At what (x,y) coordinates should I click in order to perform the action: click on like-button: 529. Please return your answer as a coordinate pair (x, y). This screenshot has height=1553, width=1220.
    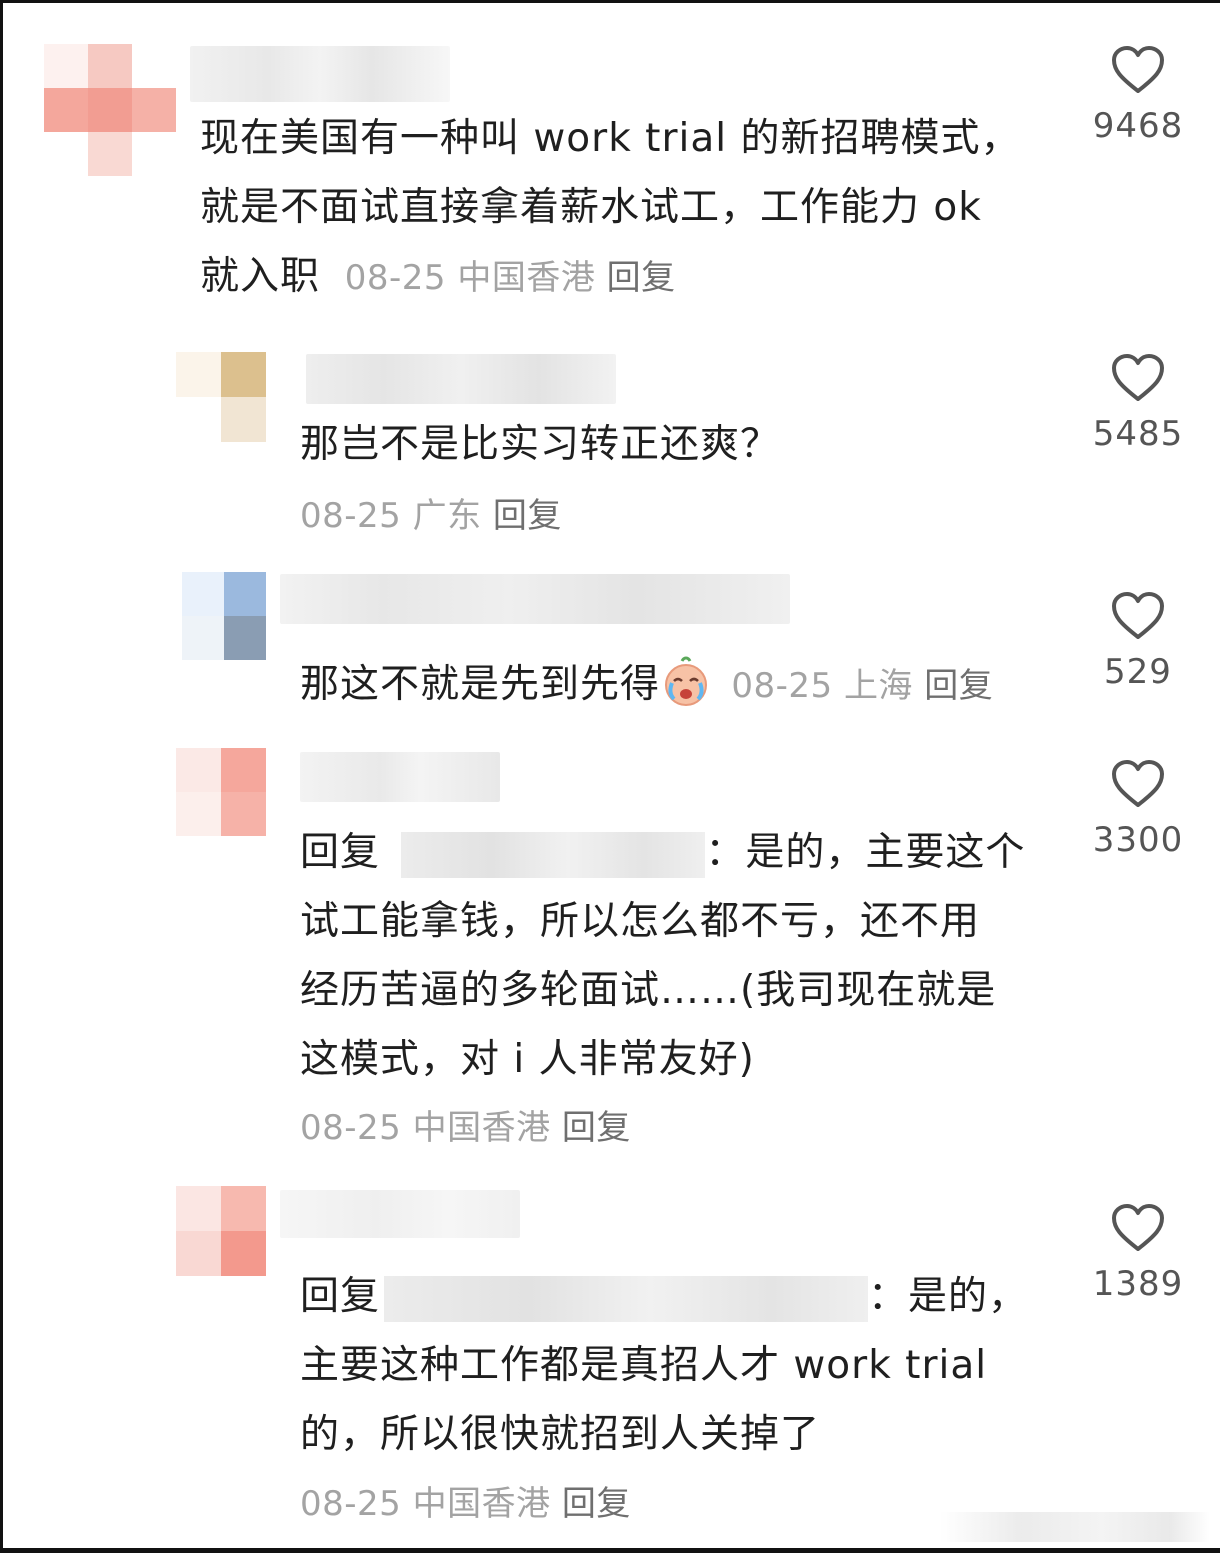
    Looking at the image, I should click on (1138, 641).